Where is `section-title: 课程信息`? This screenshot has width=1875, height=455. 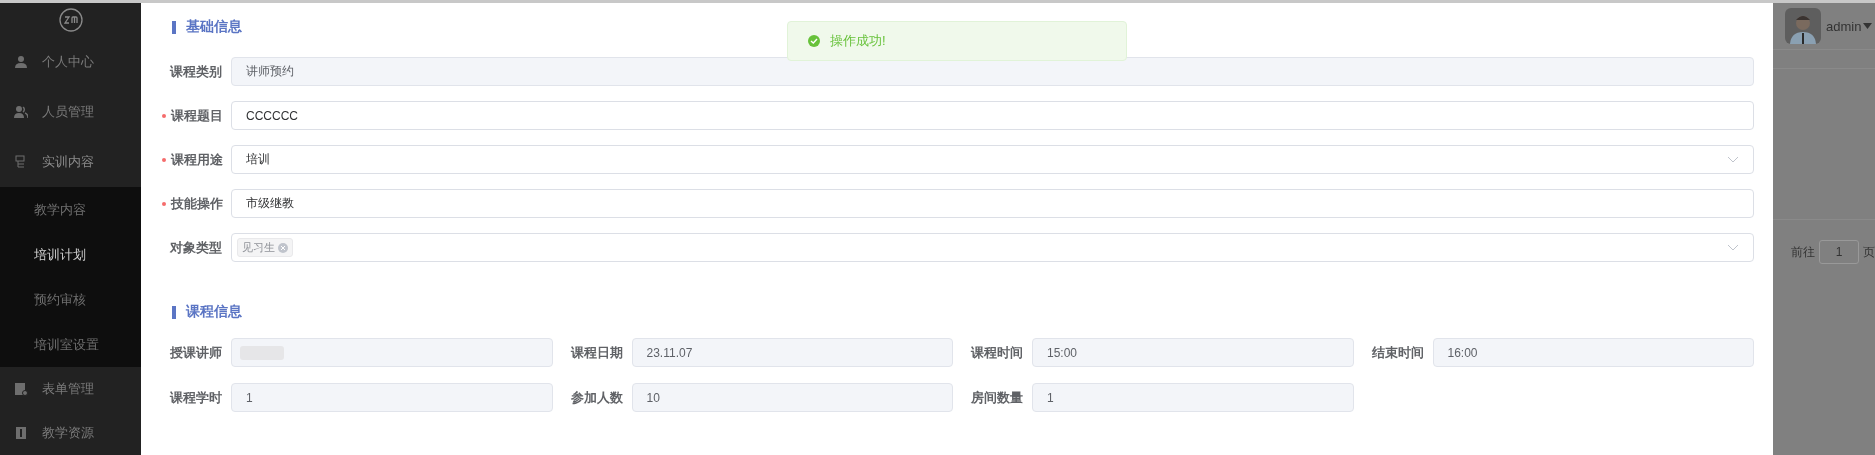
section-title: 课程信息 is located at coordinates (214, 312).